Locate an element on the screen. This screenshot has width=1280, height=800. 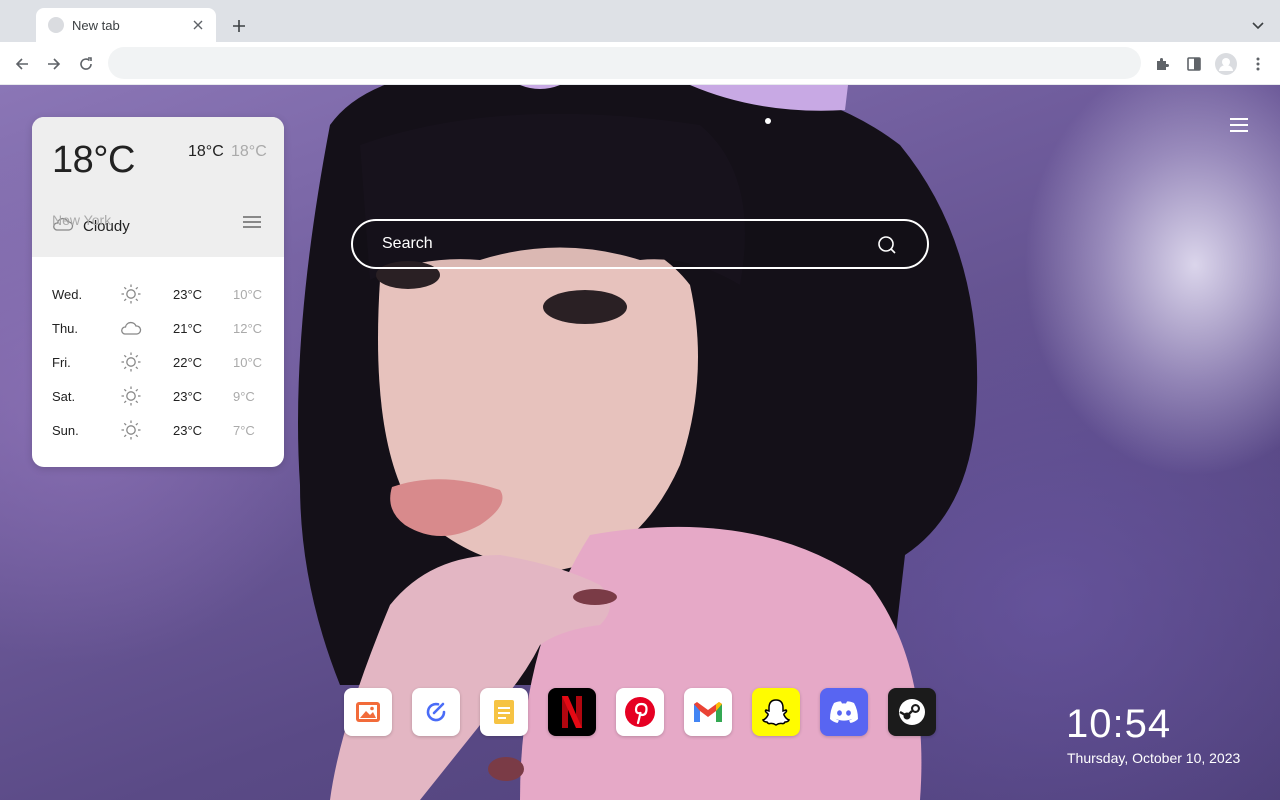
forecast-row: Fri. 22°C 10°C is located at coordinates (158, 362).